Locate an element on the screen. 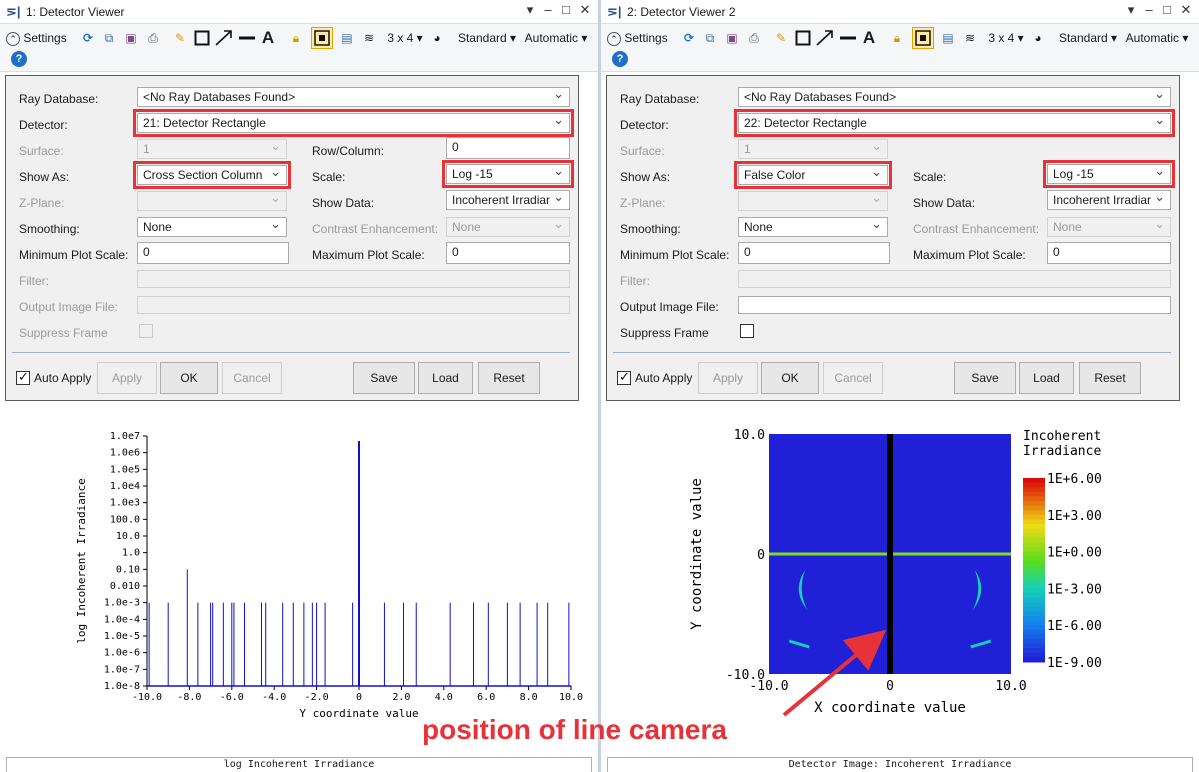 This screenshot has height=772, width=1199. x-tick-label: 0 is located at coordinates (890, 686).